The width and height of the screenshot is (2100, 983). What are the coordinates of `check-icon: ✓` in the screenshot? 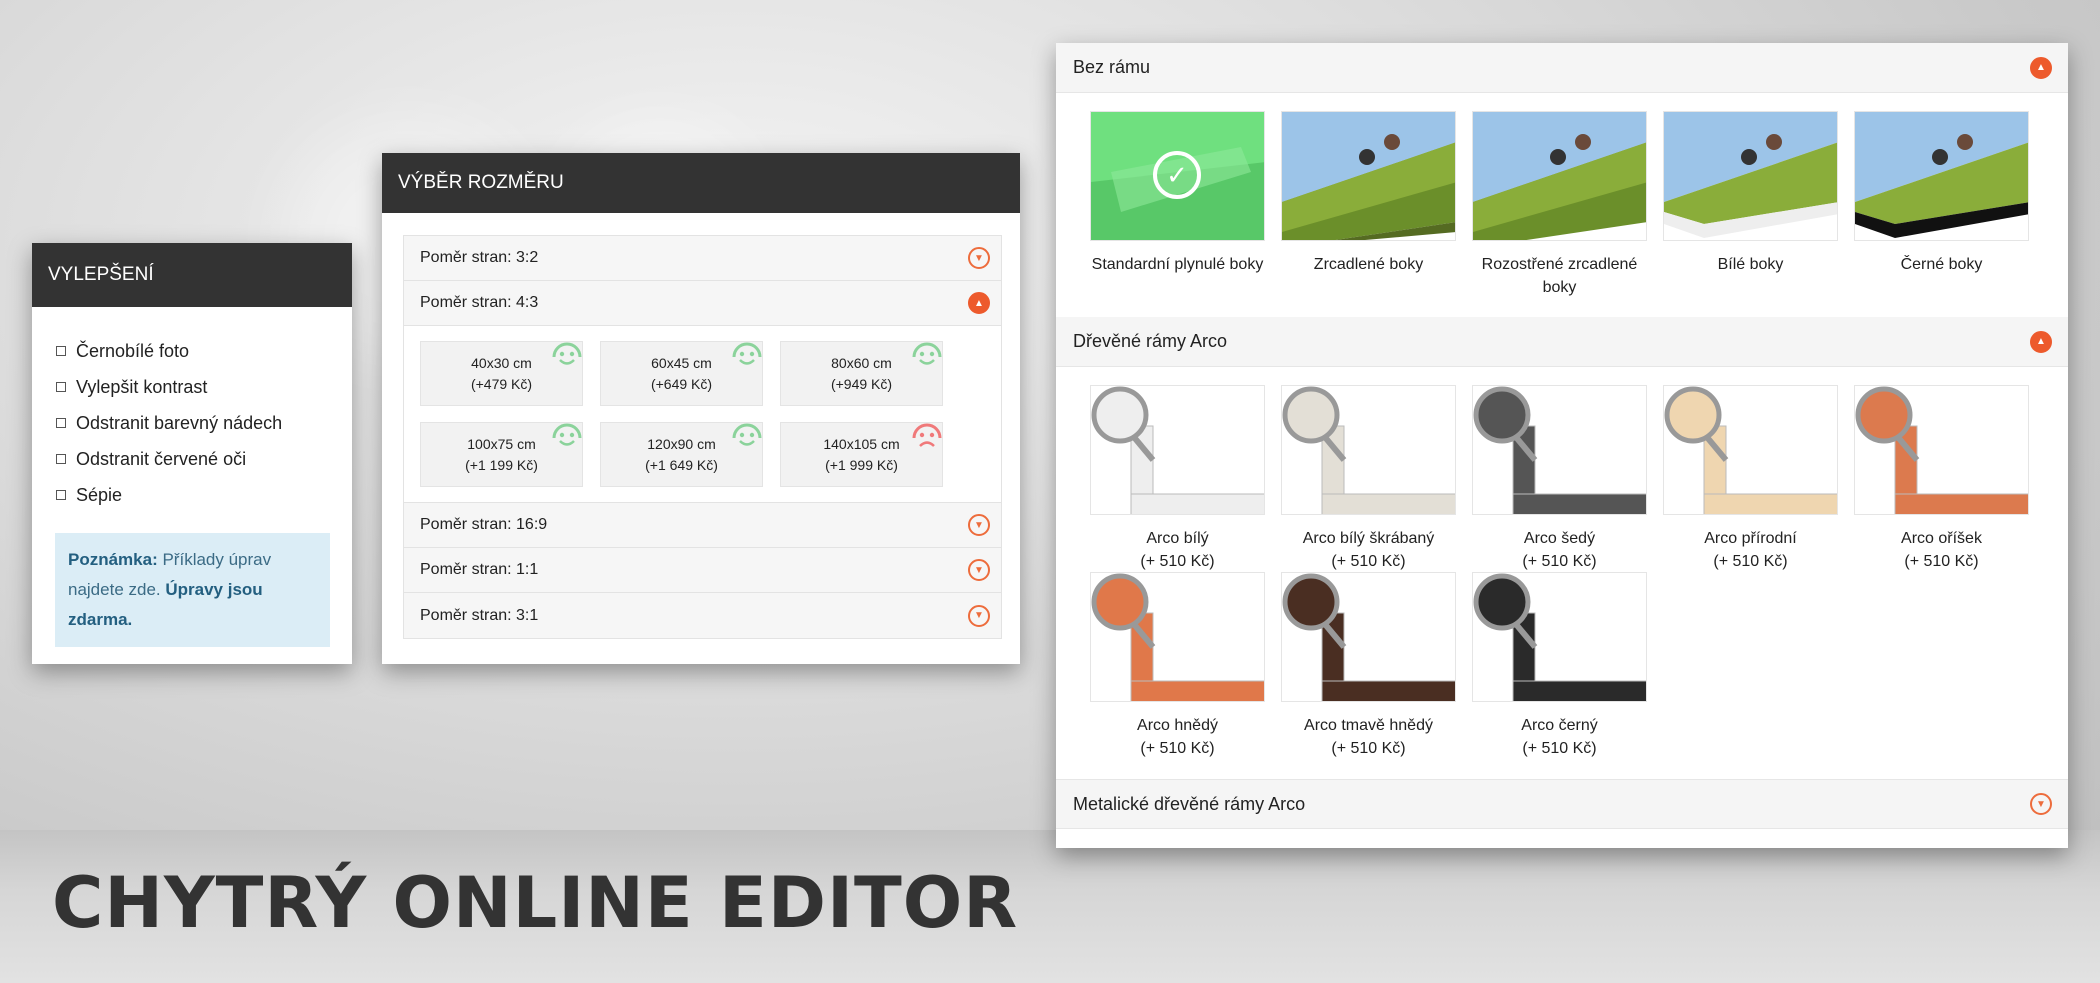 It's located at (1177, 175).